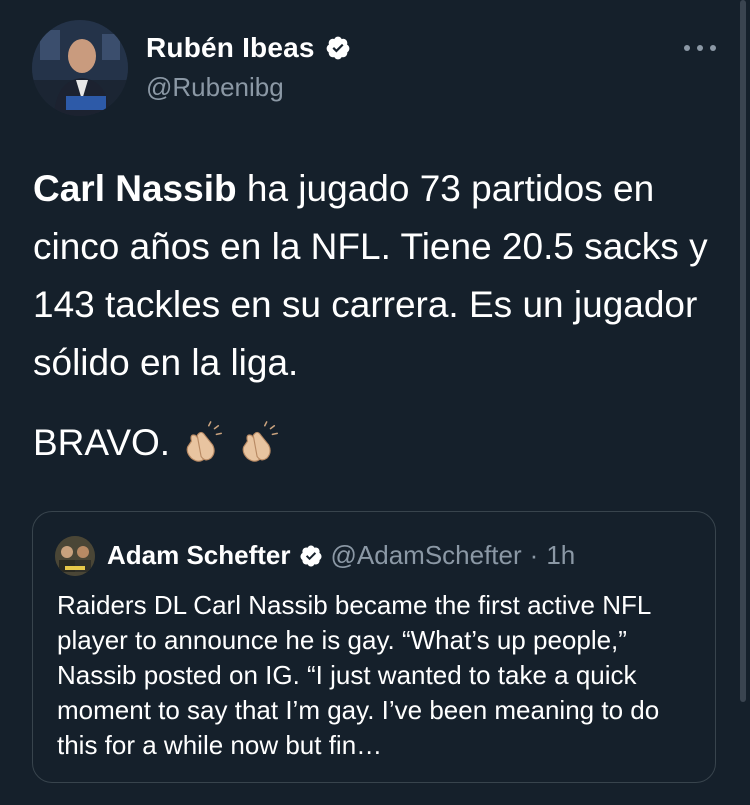  Describe the element at coordinates (560, 555) in the screenshot. I see `quoted-timestamp: 1h` at that location.